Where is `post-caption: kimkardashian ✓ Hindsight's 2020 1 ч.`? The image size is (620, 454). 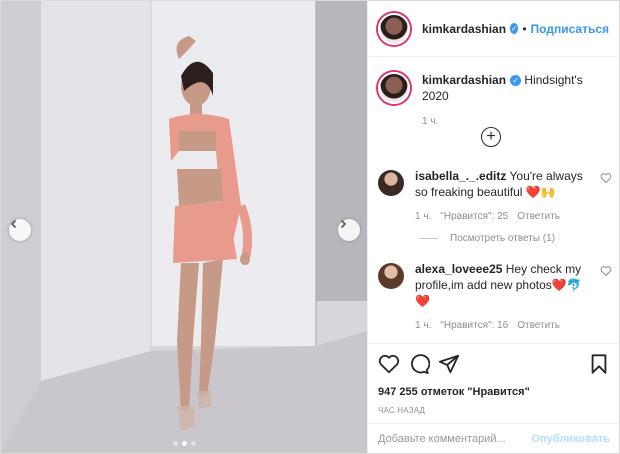
post-caption: kimkardashian ✓ Hindsight's 2020 1 ч. is located at coordinates (494, 94).